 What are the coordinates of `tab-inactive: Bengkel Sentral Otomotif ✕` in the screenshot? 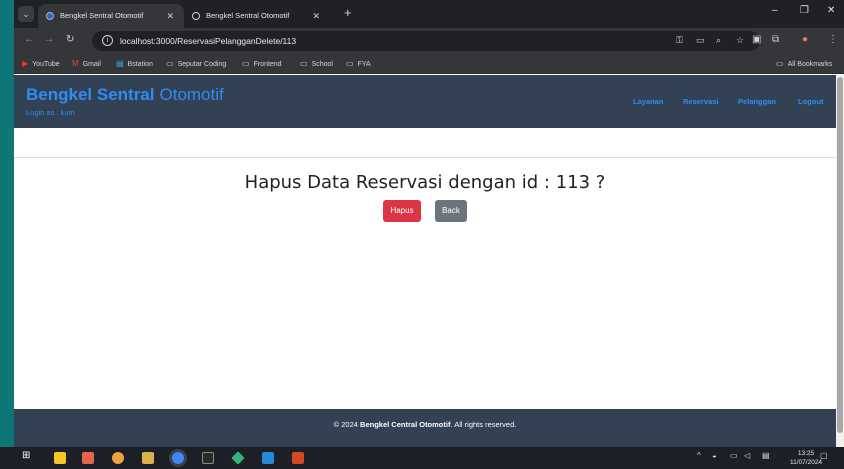 It's located at (257, 16).